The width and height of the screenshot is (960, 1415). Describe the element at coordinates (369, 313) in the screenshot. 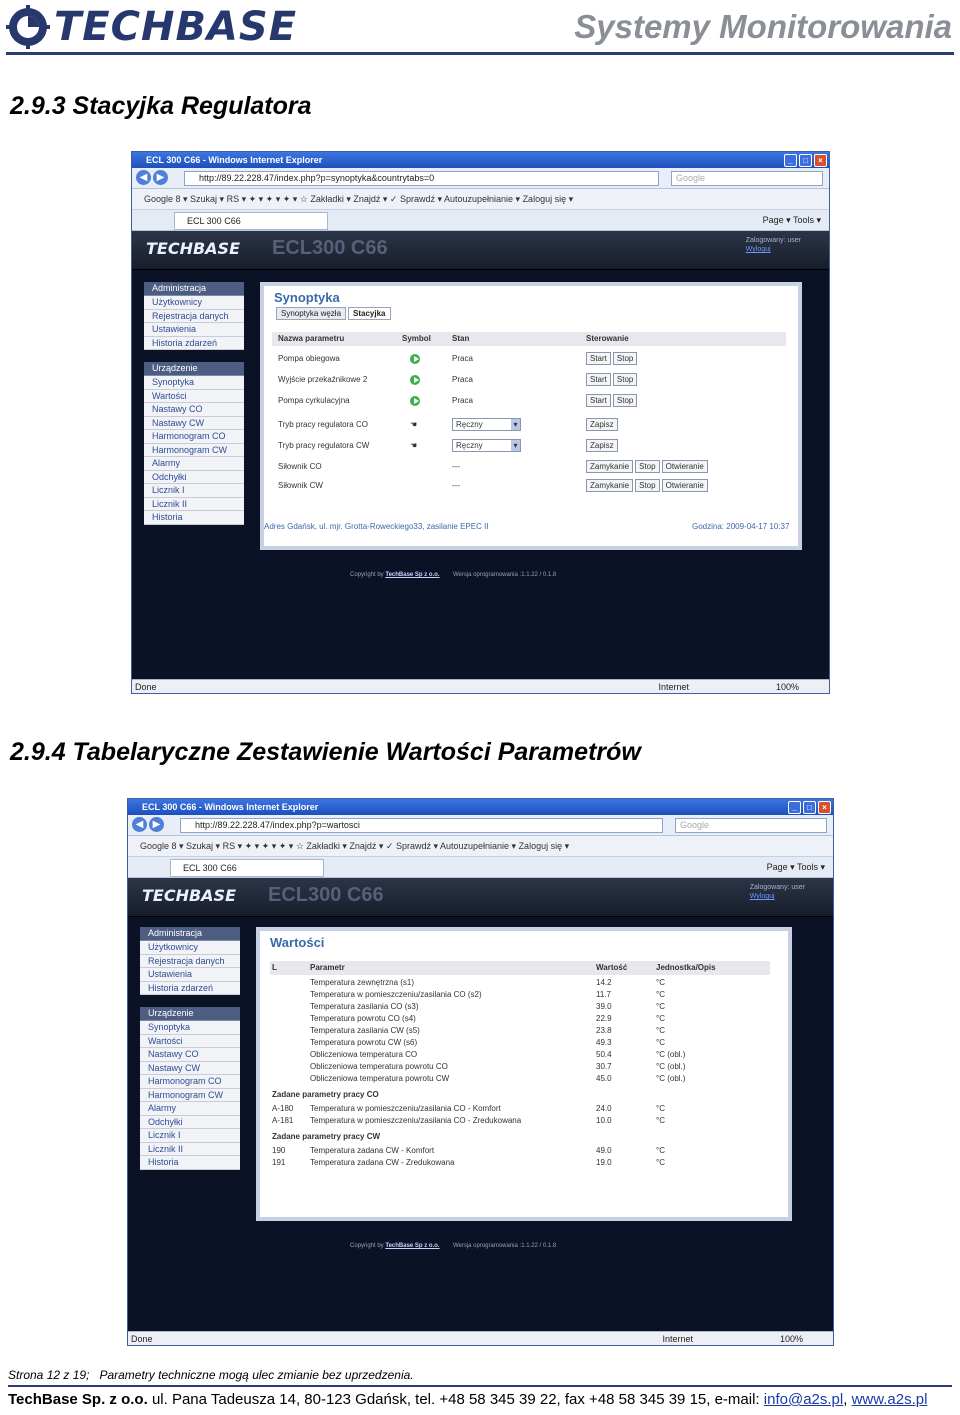

I see `tab-stacyjka: Stacyjka` at that location.